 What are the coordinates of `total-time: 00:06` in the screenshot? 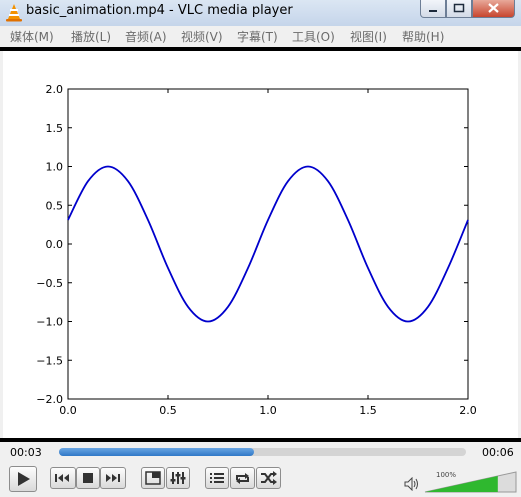 It's located at (498, 452).